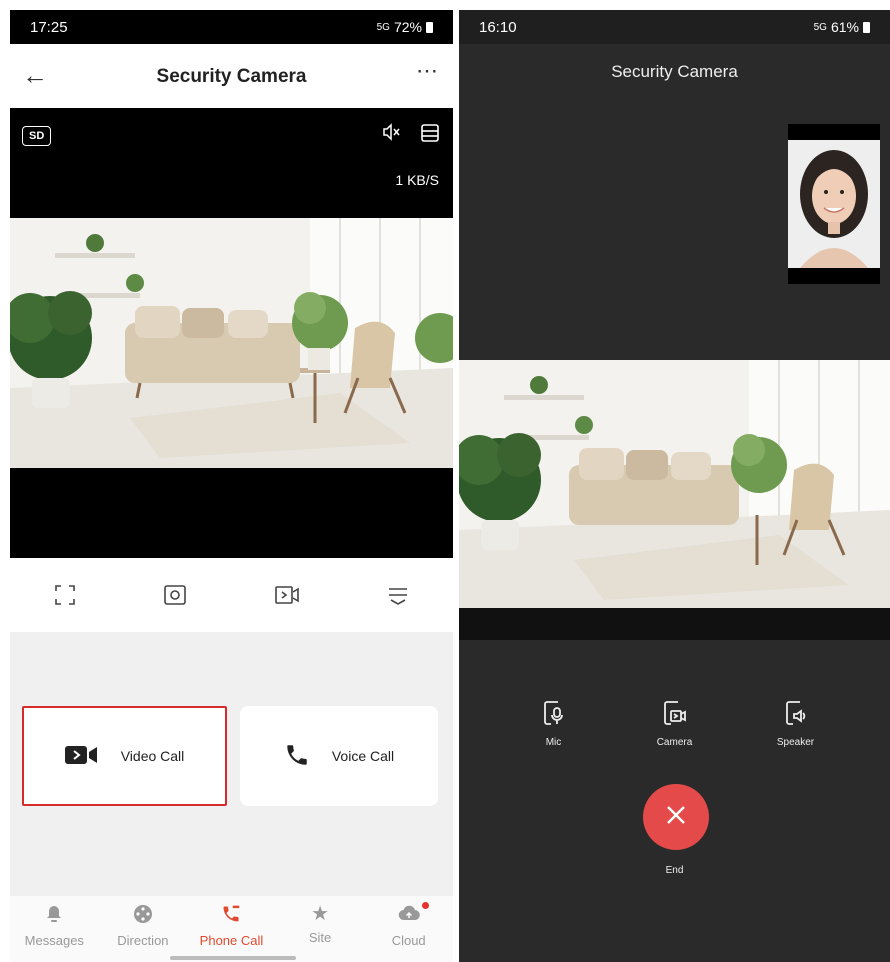  I want to click on mic-button: Mic, so click(554, 724).